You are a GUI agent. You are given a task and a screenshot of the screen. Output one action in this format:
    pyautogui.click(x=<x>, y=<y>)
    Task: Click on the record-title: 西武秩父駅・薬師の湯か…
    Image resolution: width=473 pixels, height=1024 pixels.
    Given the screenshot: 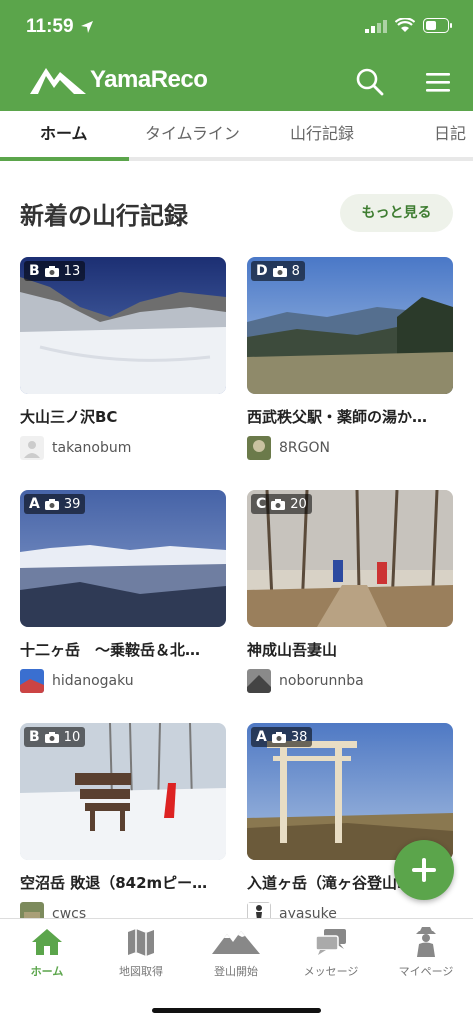 What is the action you would take?
    pyautogui.click(x=350, y=416)
    